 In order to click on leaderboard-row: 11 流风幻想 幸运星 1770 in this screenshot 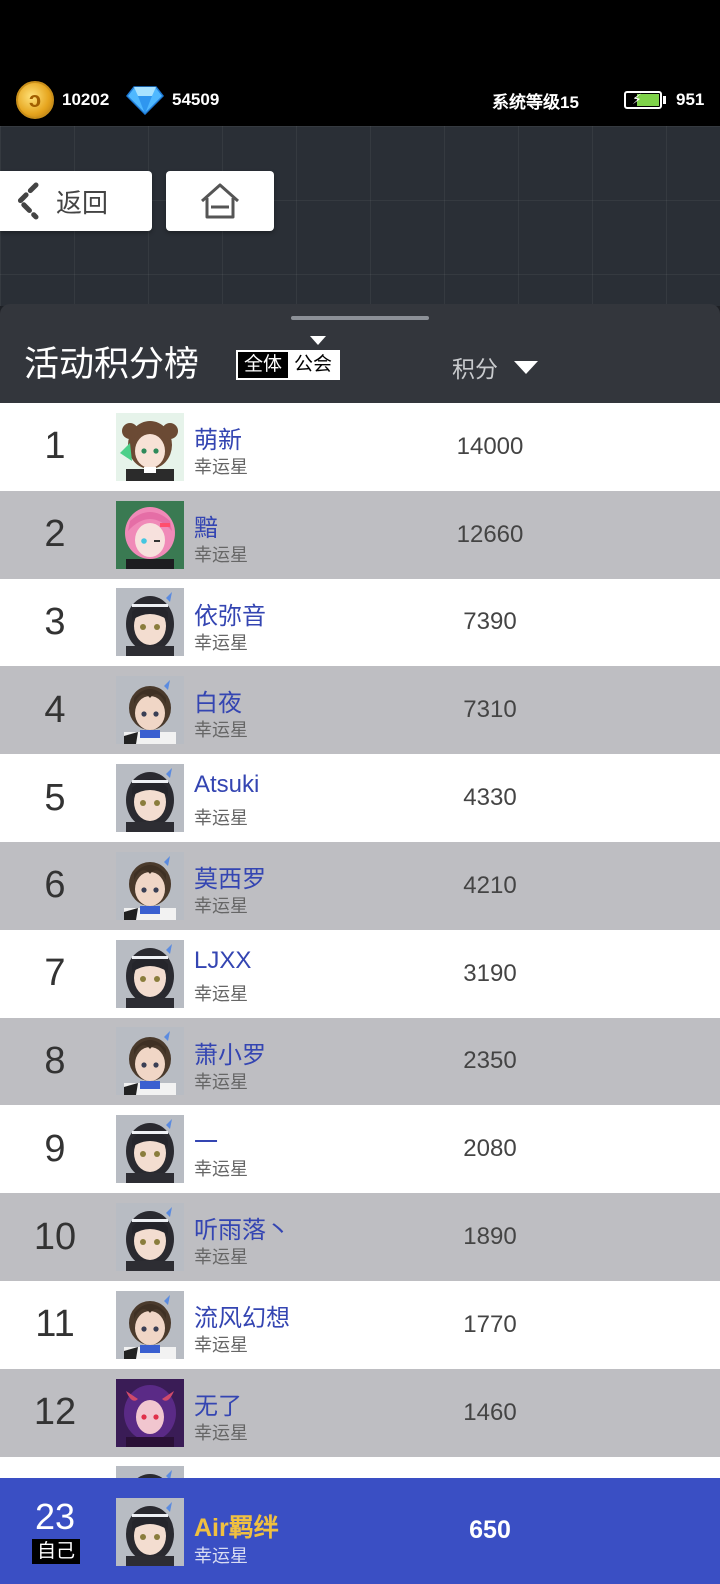, I will do `click(360, 1324)`.